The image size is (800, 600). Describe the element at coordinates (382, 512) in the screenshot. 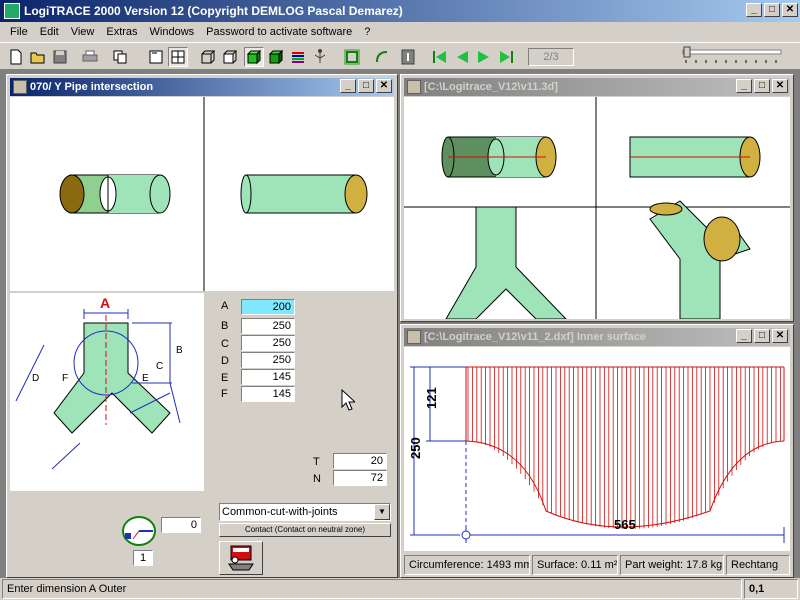

I see `chevron-down-icon: ▼` at that location.